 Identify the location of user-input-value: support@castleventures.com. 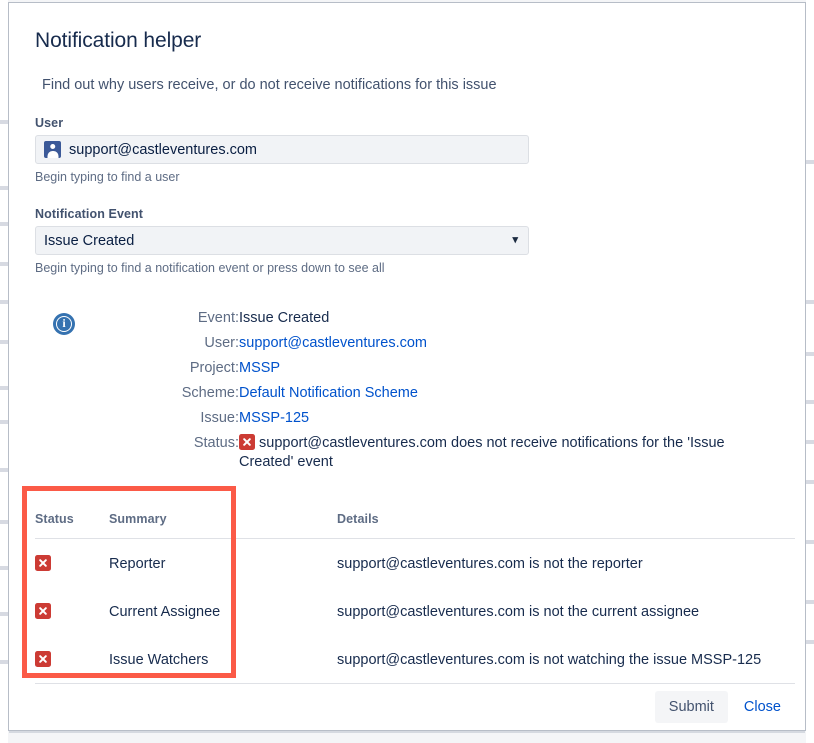
(163, 149).